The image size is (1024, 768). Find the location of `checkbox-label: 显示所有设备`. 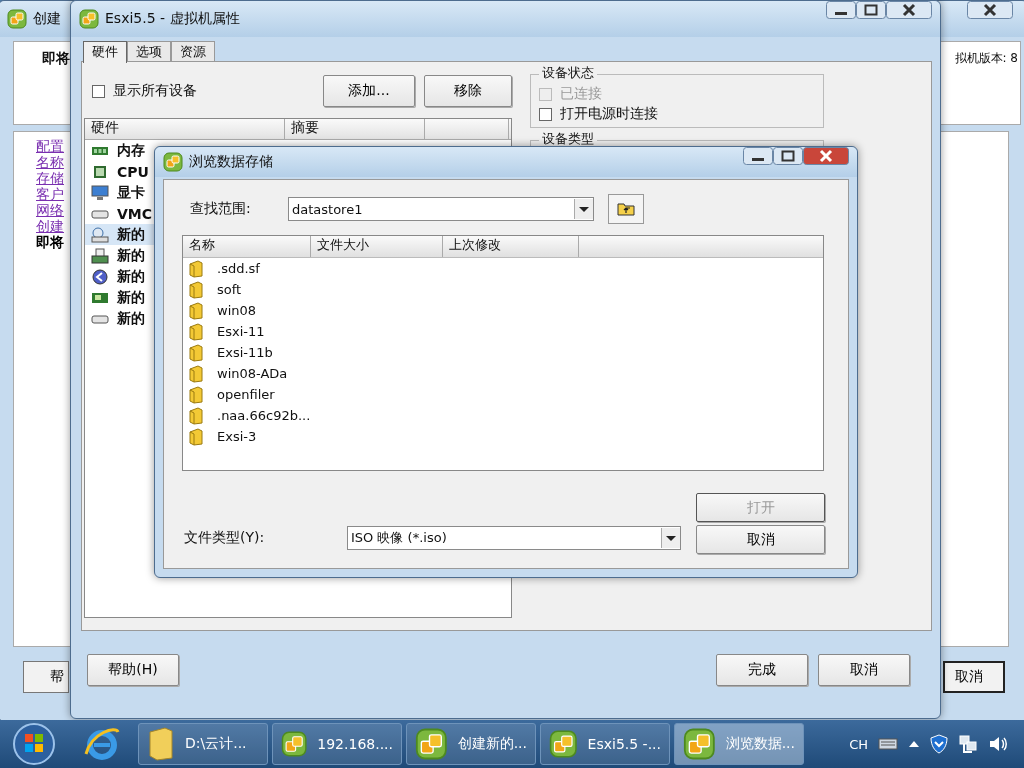

checkbox-label: 显示所有设备 is located at coordinates (155, 91).